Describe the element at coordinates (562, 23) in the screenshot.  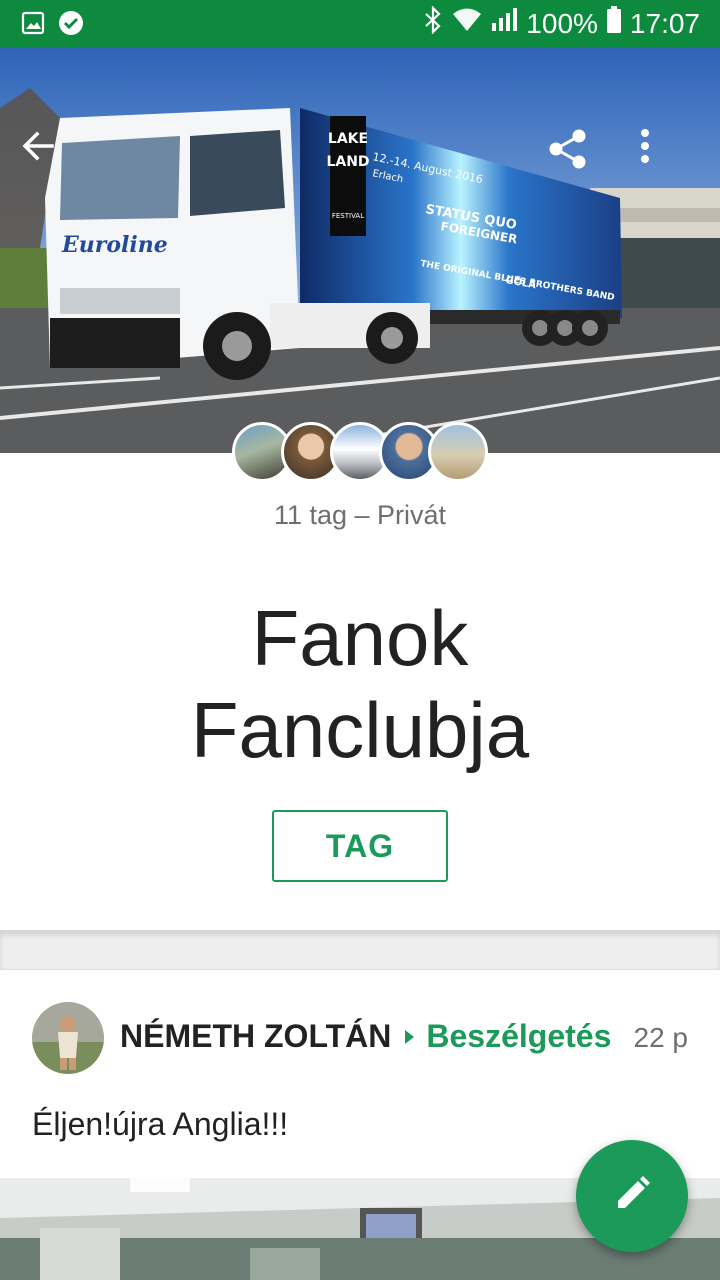
I see `battery-percent: 100%` at that location.